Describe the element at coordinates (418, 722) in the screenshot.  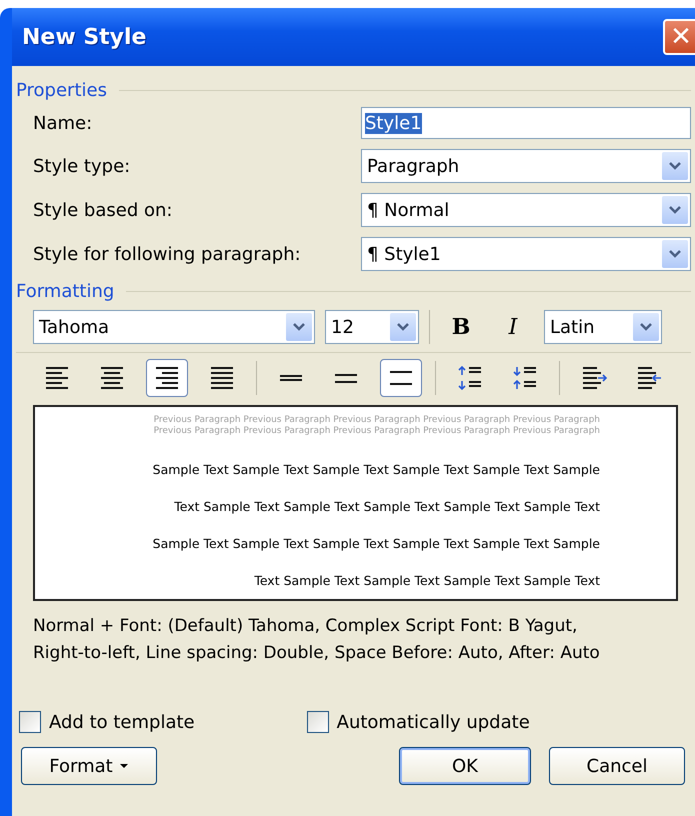
I see `checkbox-option: Automatically update` at that location.